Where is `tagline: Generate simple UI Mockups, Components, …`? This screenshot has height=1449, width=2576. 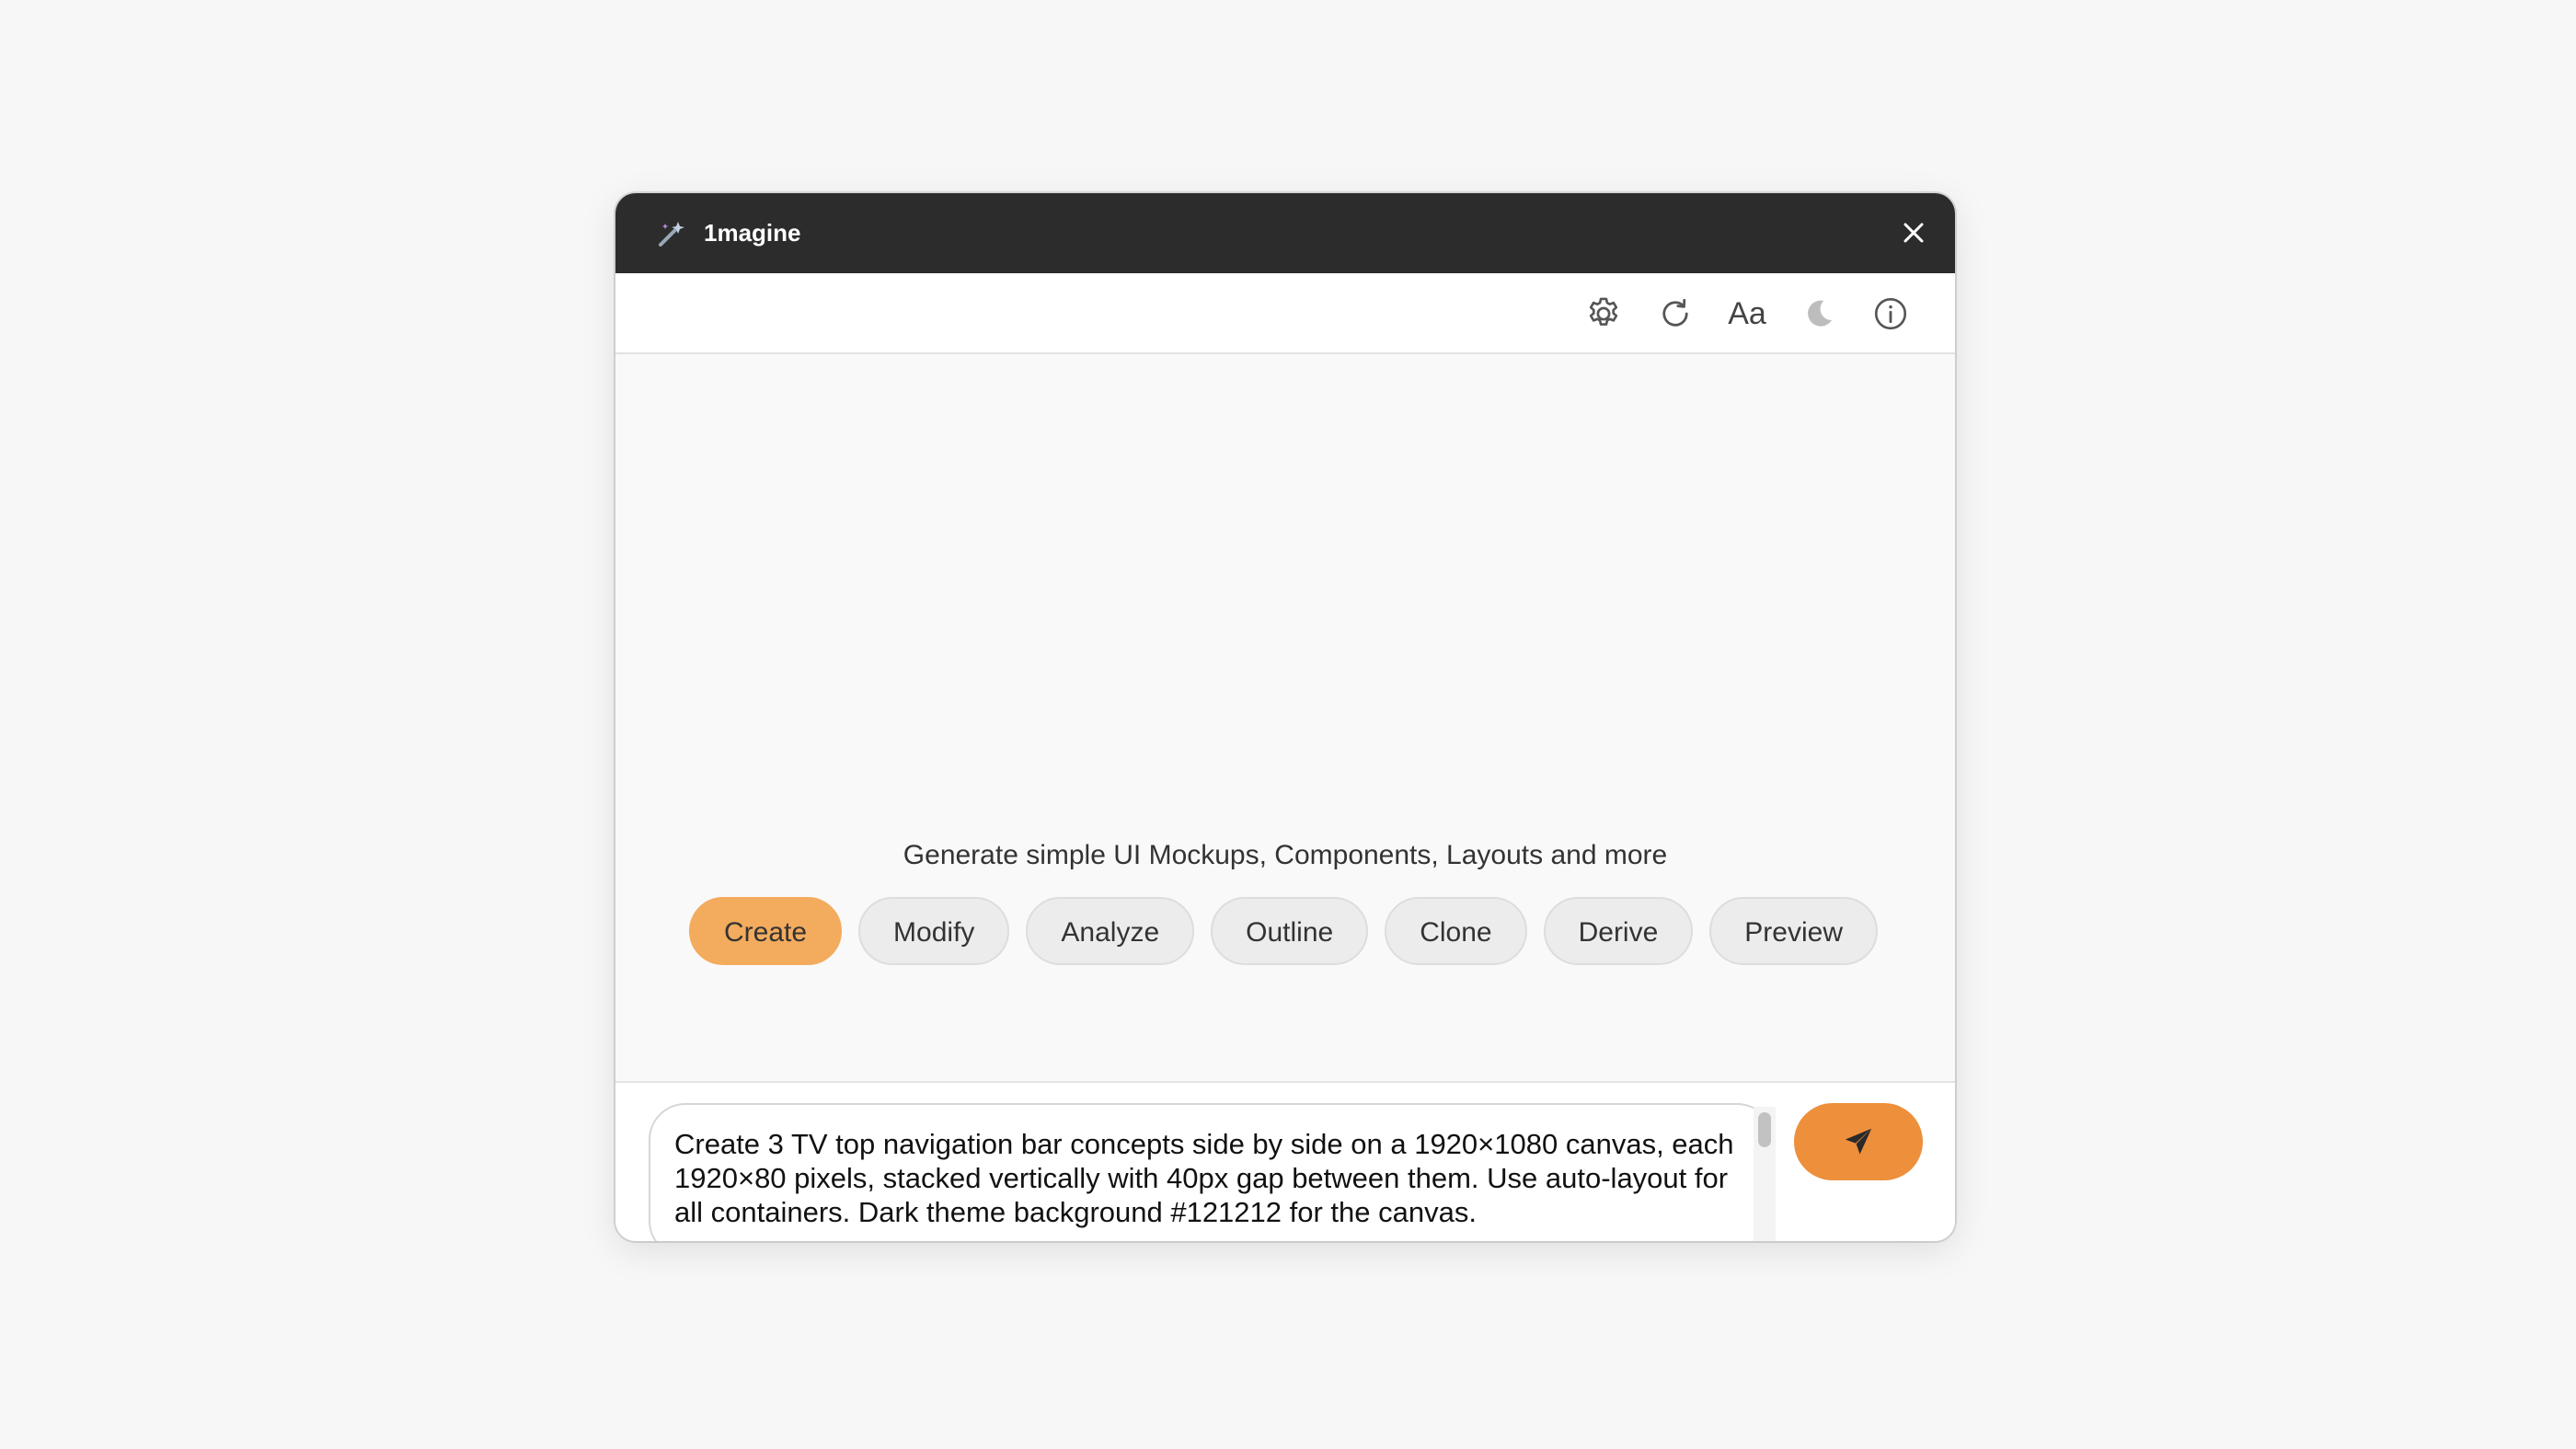
tagline: Generate simple UI Mockups, Components, … is located at coordinates (1285, 855).